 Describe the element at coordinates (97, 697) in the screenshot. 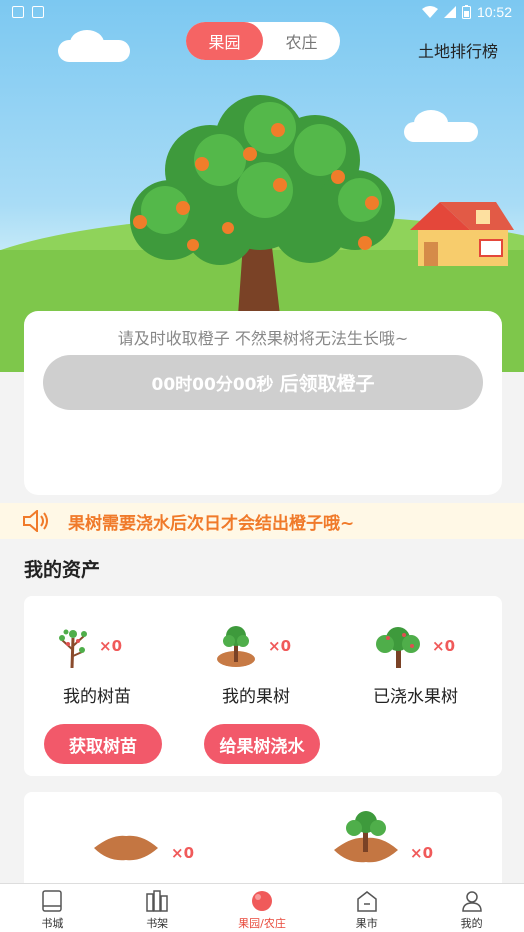

I see `sapling-label: 我的树苗` at that location.